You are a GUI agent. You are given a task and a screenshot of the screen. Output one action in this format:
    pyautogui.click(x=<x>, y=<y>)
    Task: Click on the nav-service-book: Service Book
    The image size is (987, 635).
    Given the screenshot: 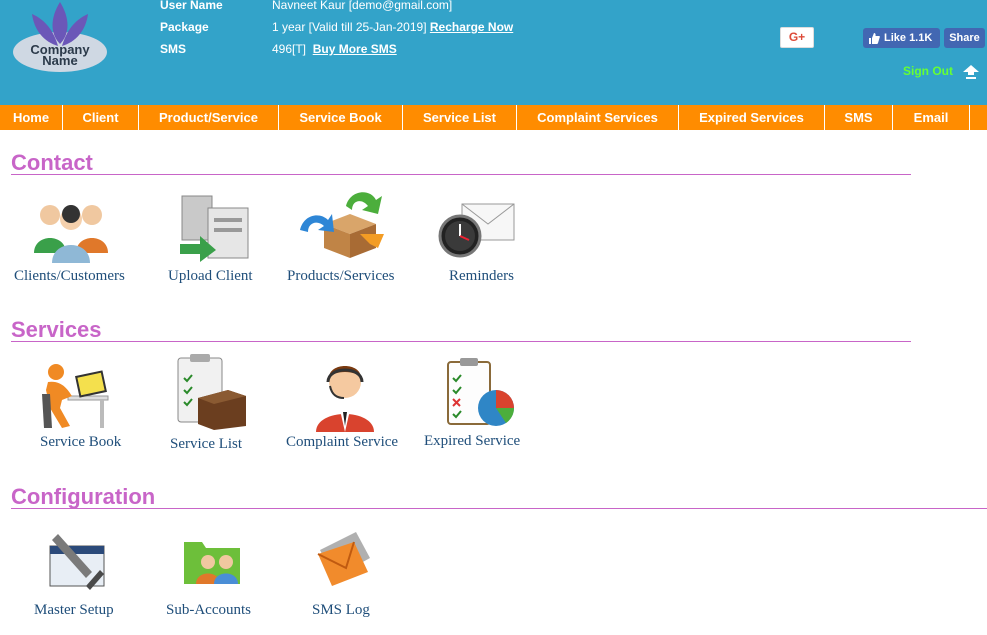 What is the action you would take?
    pyautogui.click(x=341, y=117)
    